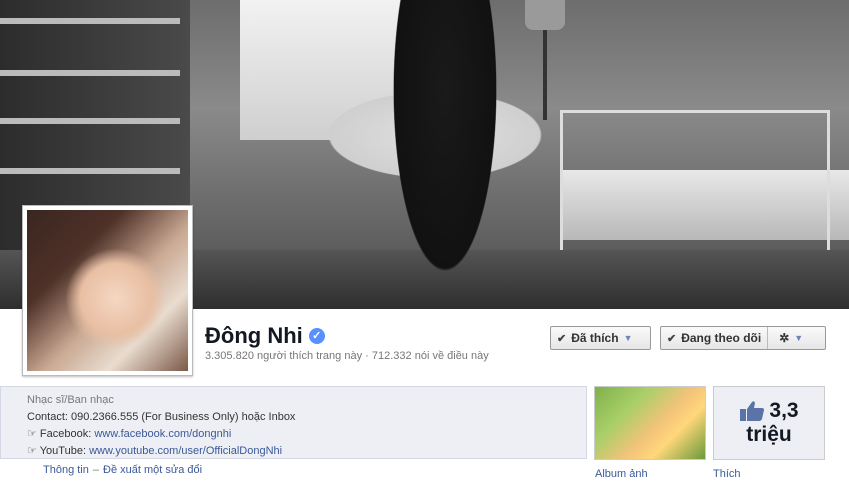 The height and width of the screenshot is (497, 849). I want to click on info-link: Thông tin, so click(66, 470).